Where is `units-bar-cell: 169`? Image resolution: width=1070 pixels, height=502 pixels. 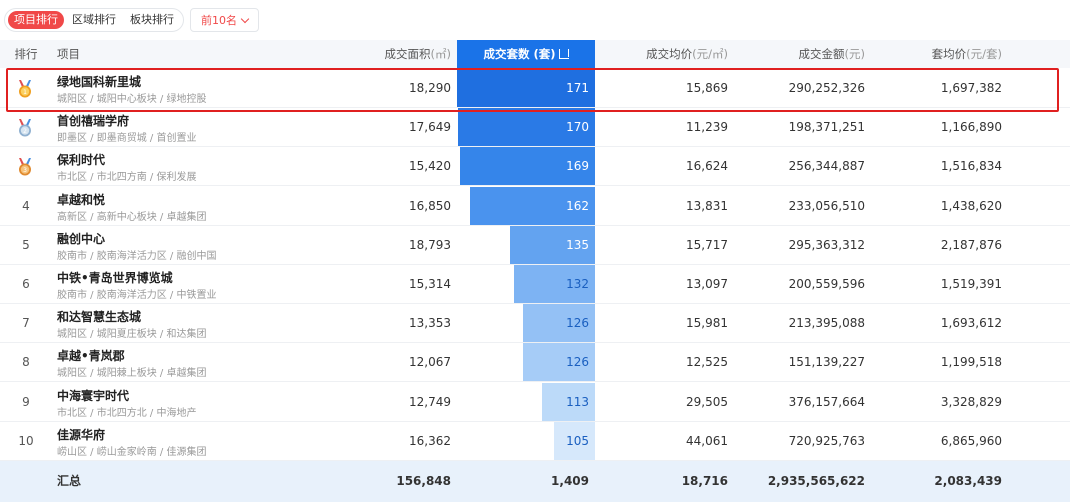 units-bar-cell: 169 is located at coordinates (526, 166).